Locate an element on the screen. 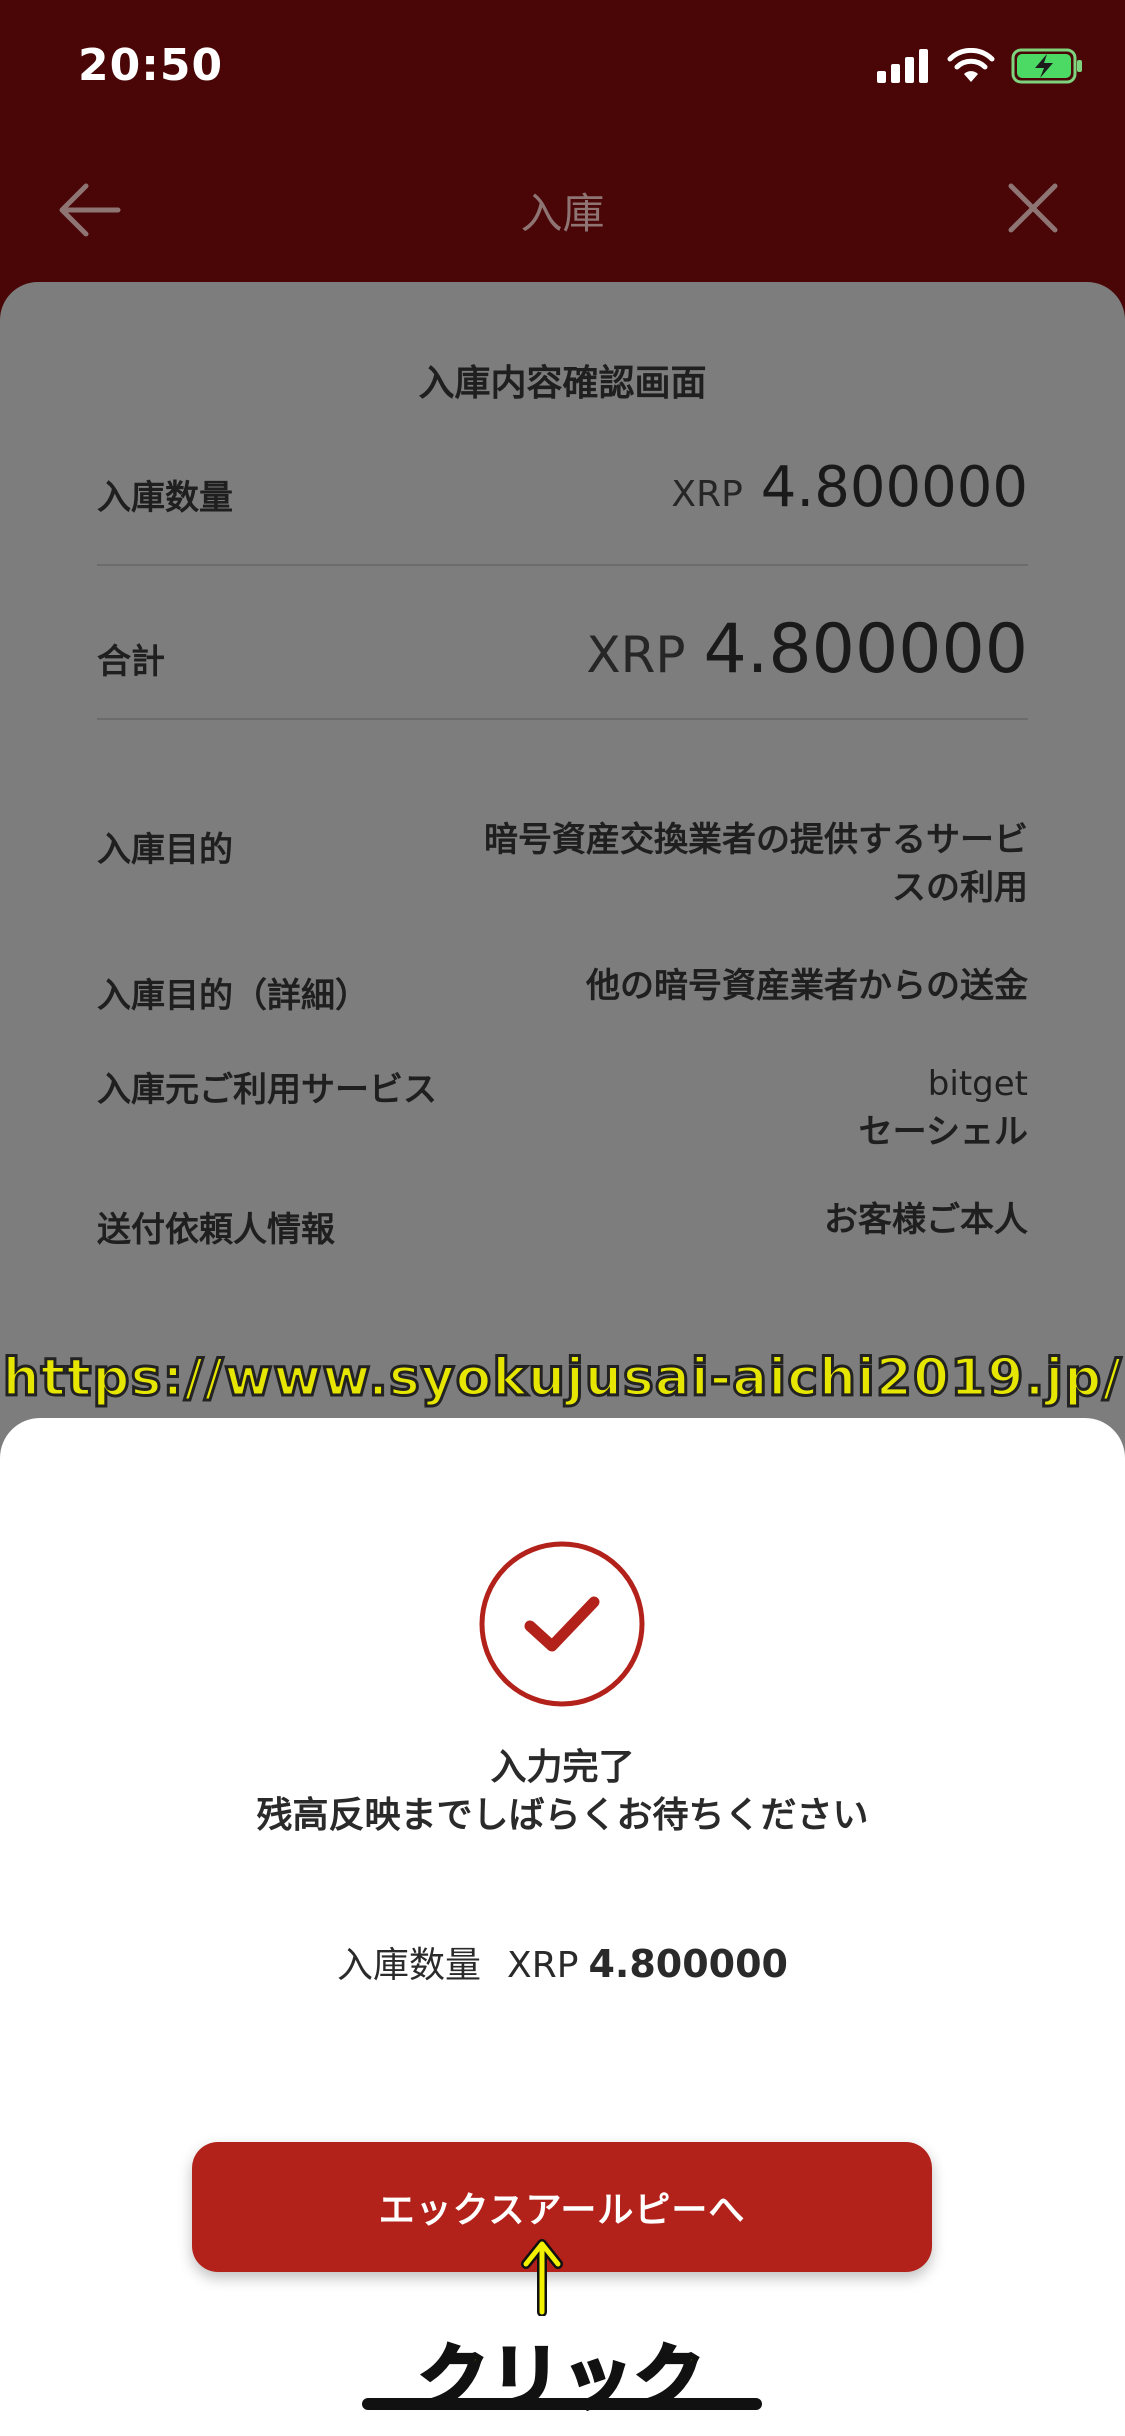  purpose-label: 入庫目的 is located at coordinates (165, 850).